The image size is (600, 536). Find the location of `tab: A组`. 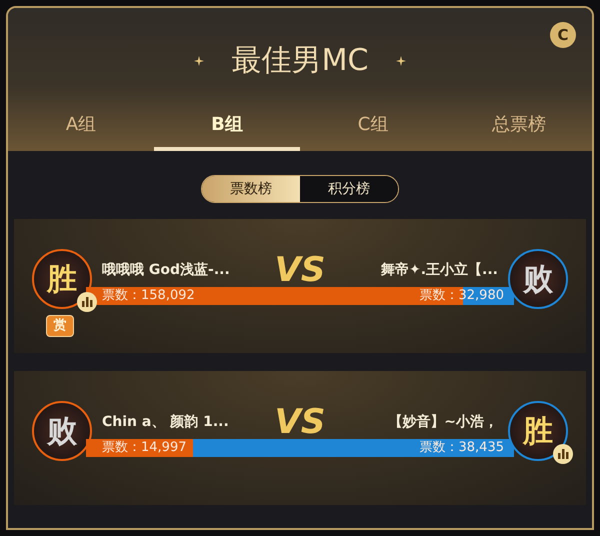

tab: A组 is located at coordinates (81, 126).